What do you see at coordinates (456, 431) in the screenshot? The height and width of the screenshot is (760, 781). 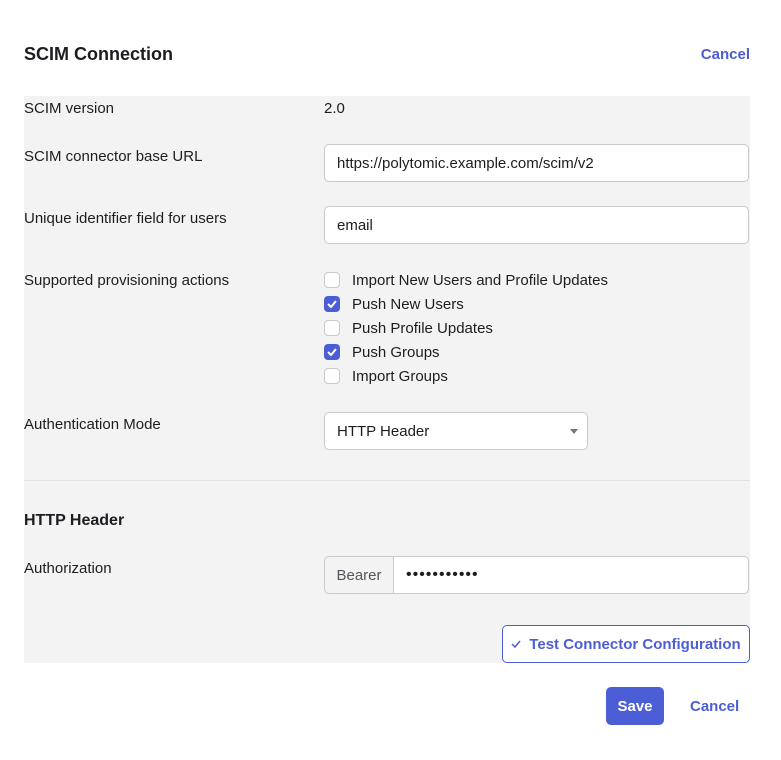 I see `auth-mode-select: HTTP Header` at bounding box center [456, 431].